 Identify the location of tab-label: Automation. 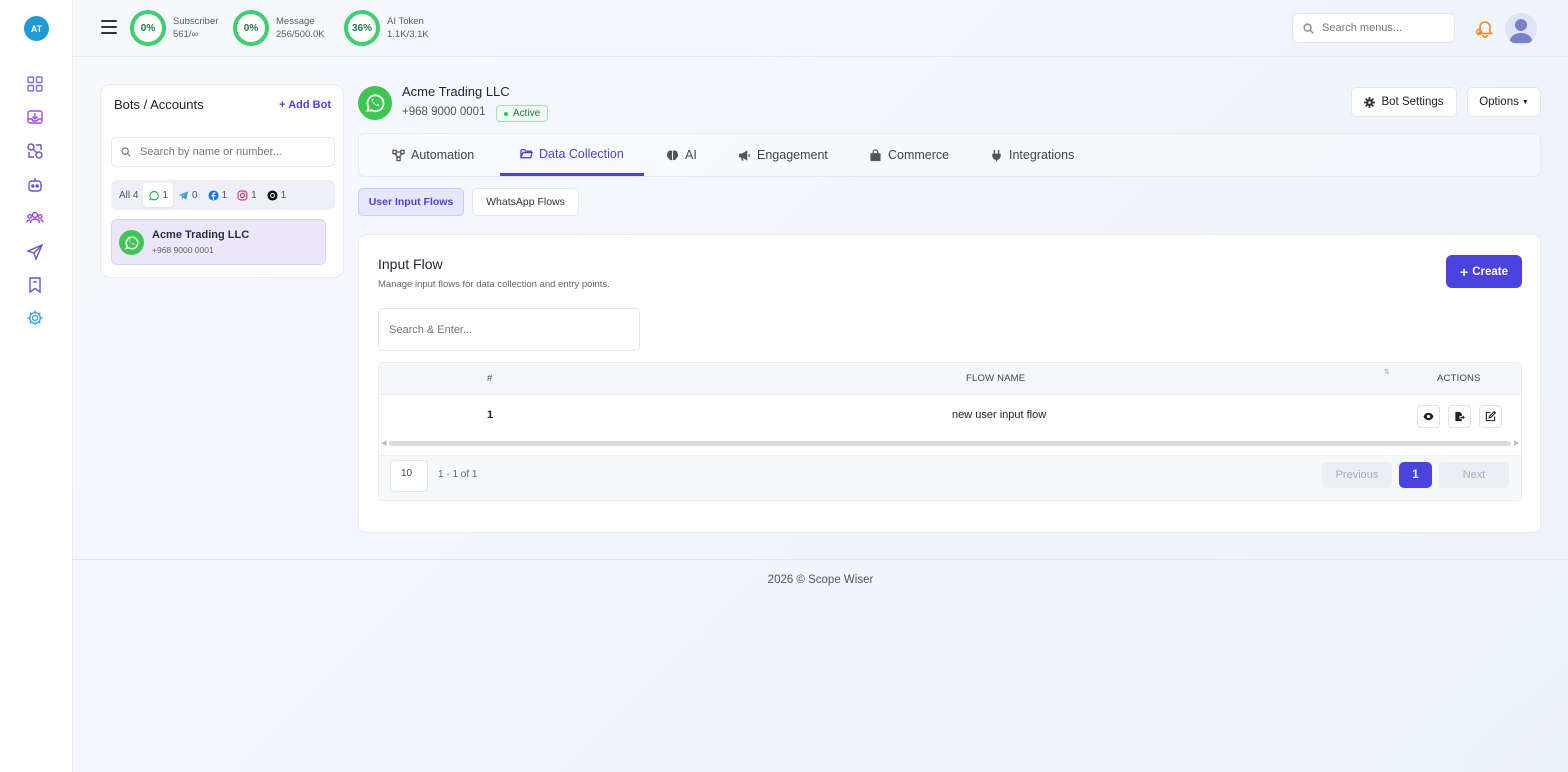
(443, 155).